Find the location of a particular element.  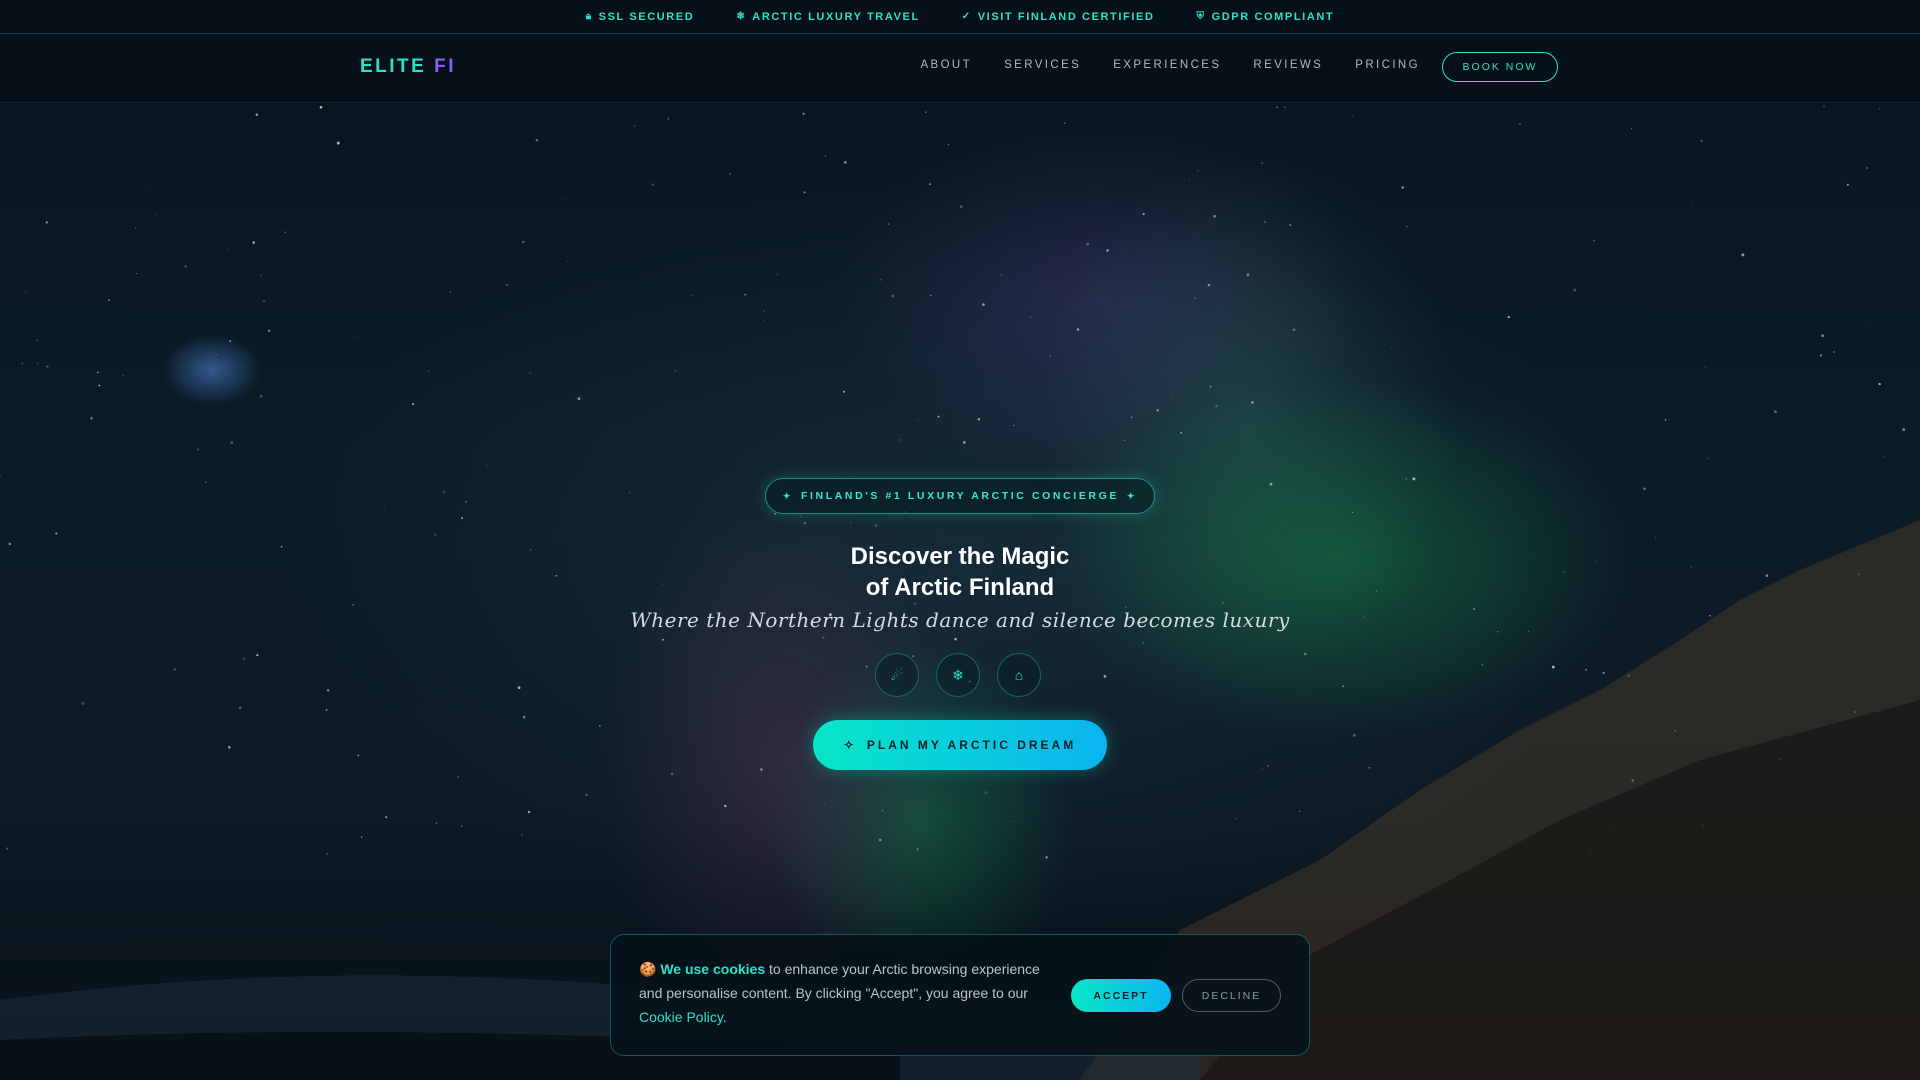

cookie-emoji: 🍪 is located at coordinates (648, 969).